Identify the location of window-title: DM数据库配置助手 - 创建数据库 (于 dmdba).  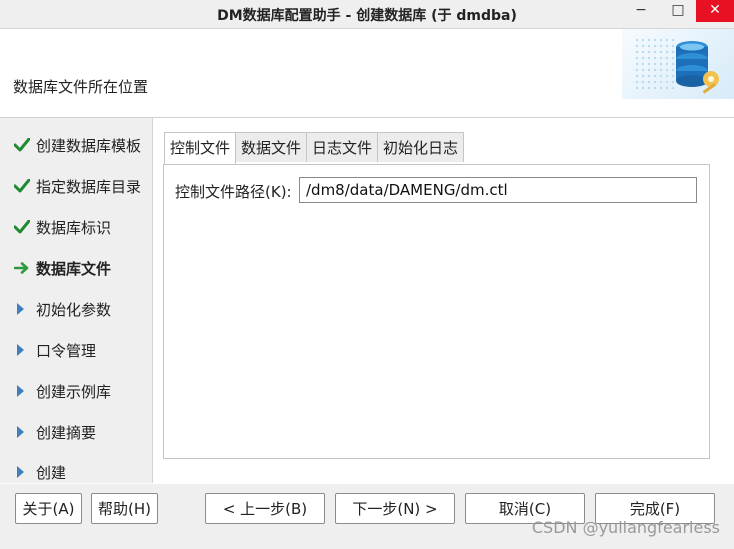
(367, 16).